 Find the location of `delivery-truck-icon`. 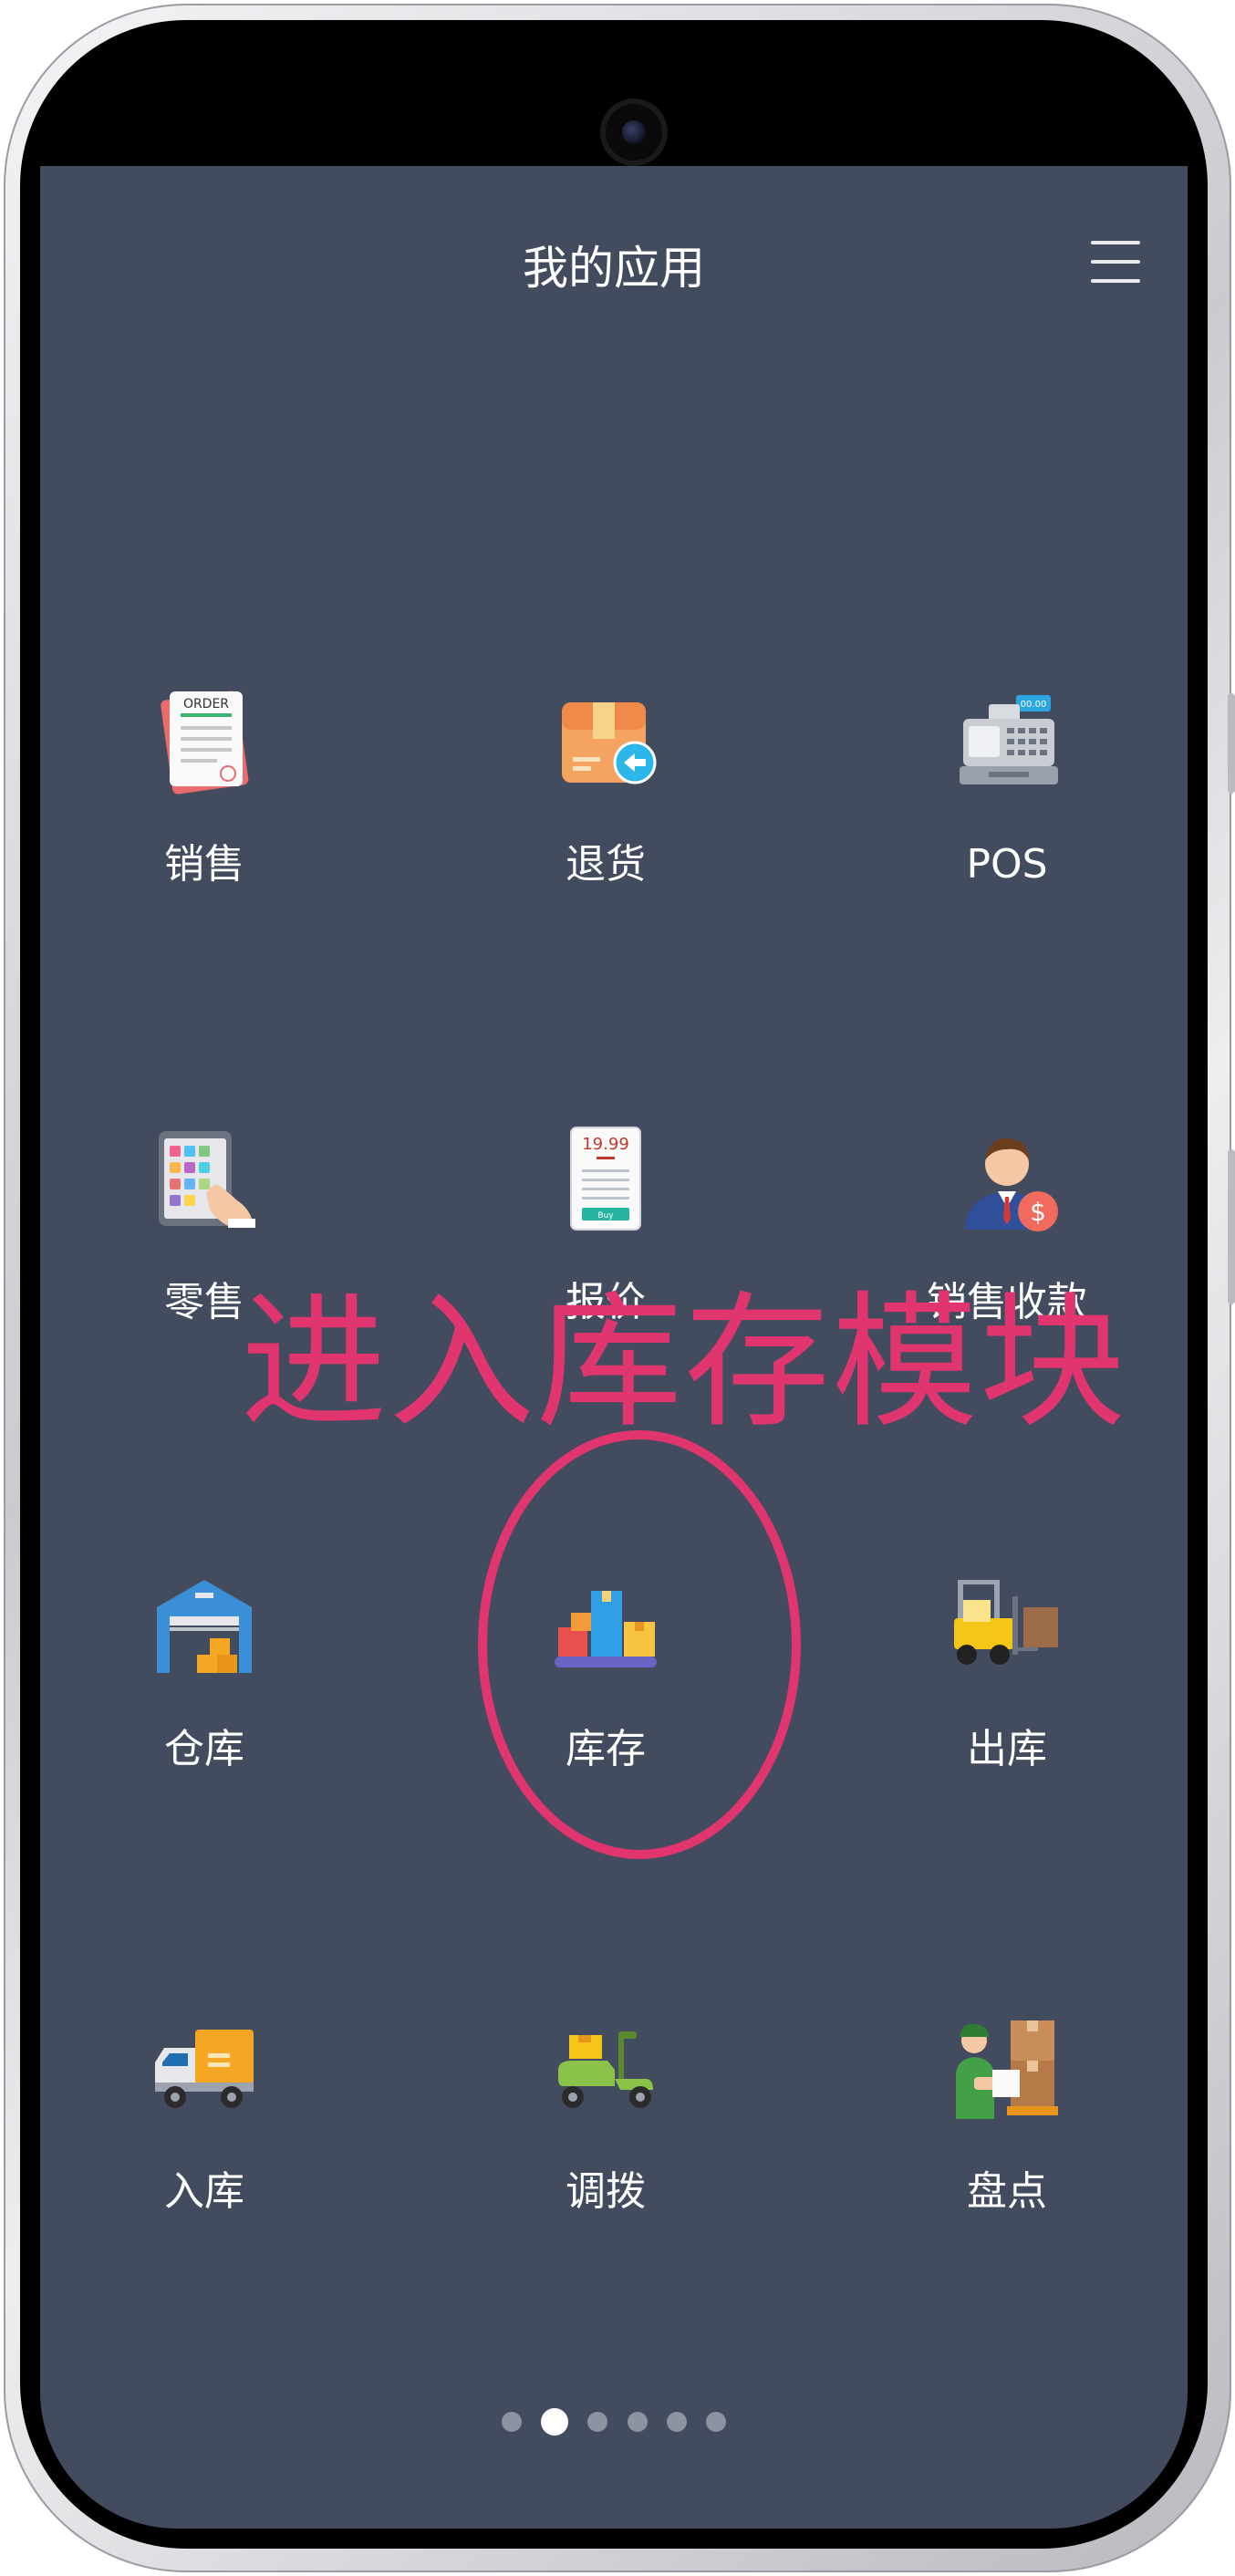

delivery-truck-icon is located at coordinates (204, 2068).